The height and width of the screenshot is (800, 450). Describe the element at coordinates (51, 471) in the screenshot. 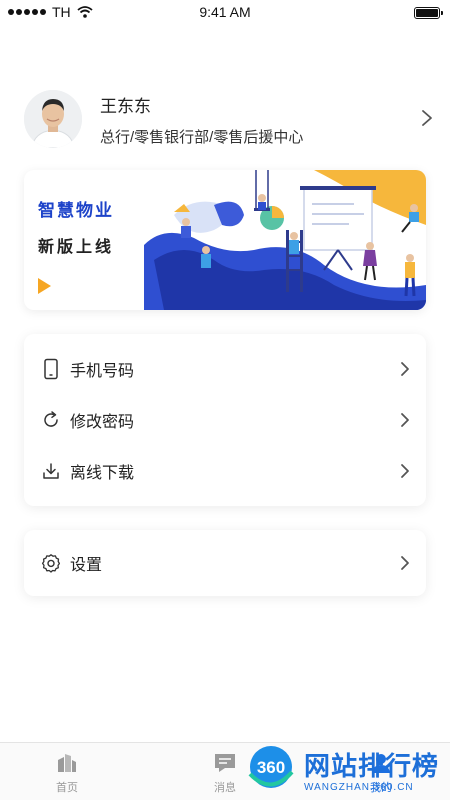

I see `download-icon` at that location.